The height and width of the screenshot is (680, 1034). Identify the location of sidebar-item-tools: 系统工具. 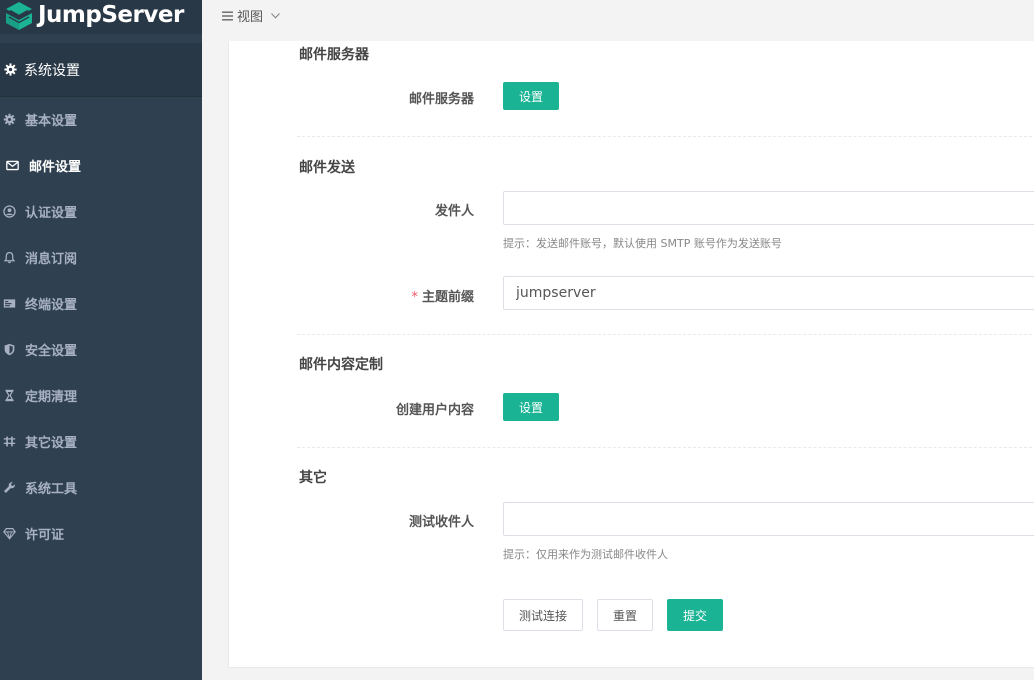
(101, 487).